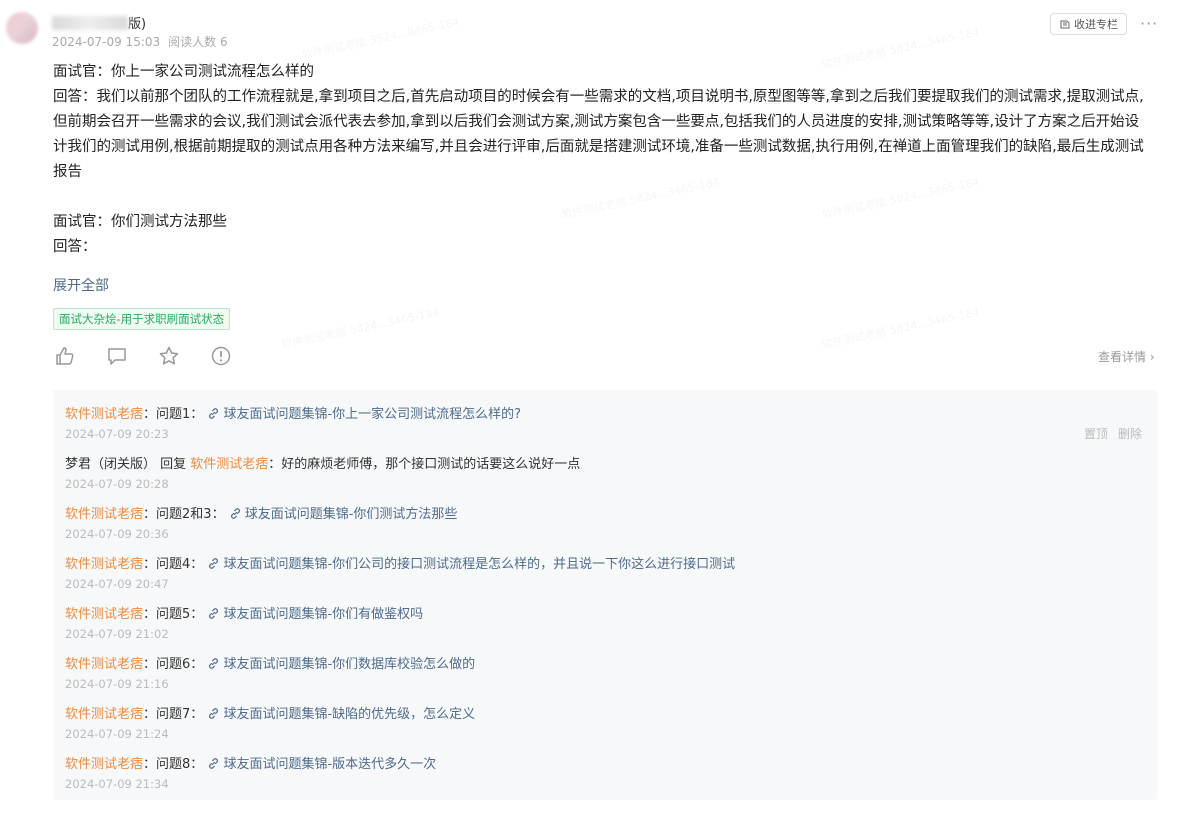 This screenshot has height=818, width=1178. I want to click on comment-date: 2024-07-09 21:34, so click(117, 784).